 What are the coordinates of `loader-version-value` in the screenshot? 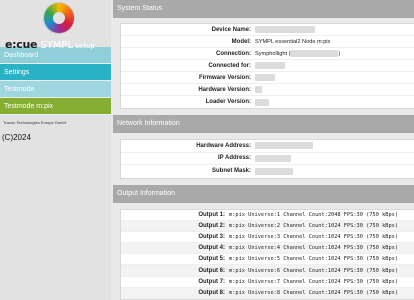 It's located at (334, 102).